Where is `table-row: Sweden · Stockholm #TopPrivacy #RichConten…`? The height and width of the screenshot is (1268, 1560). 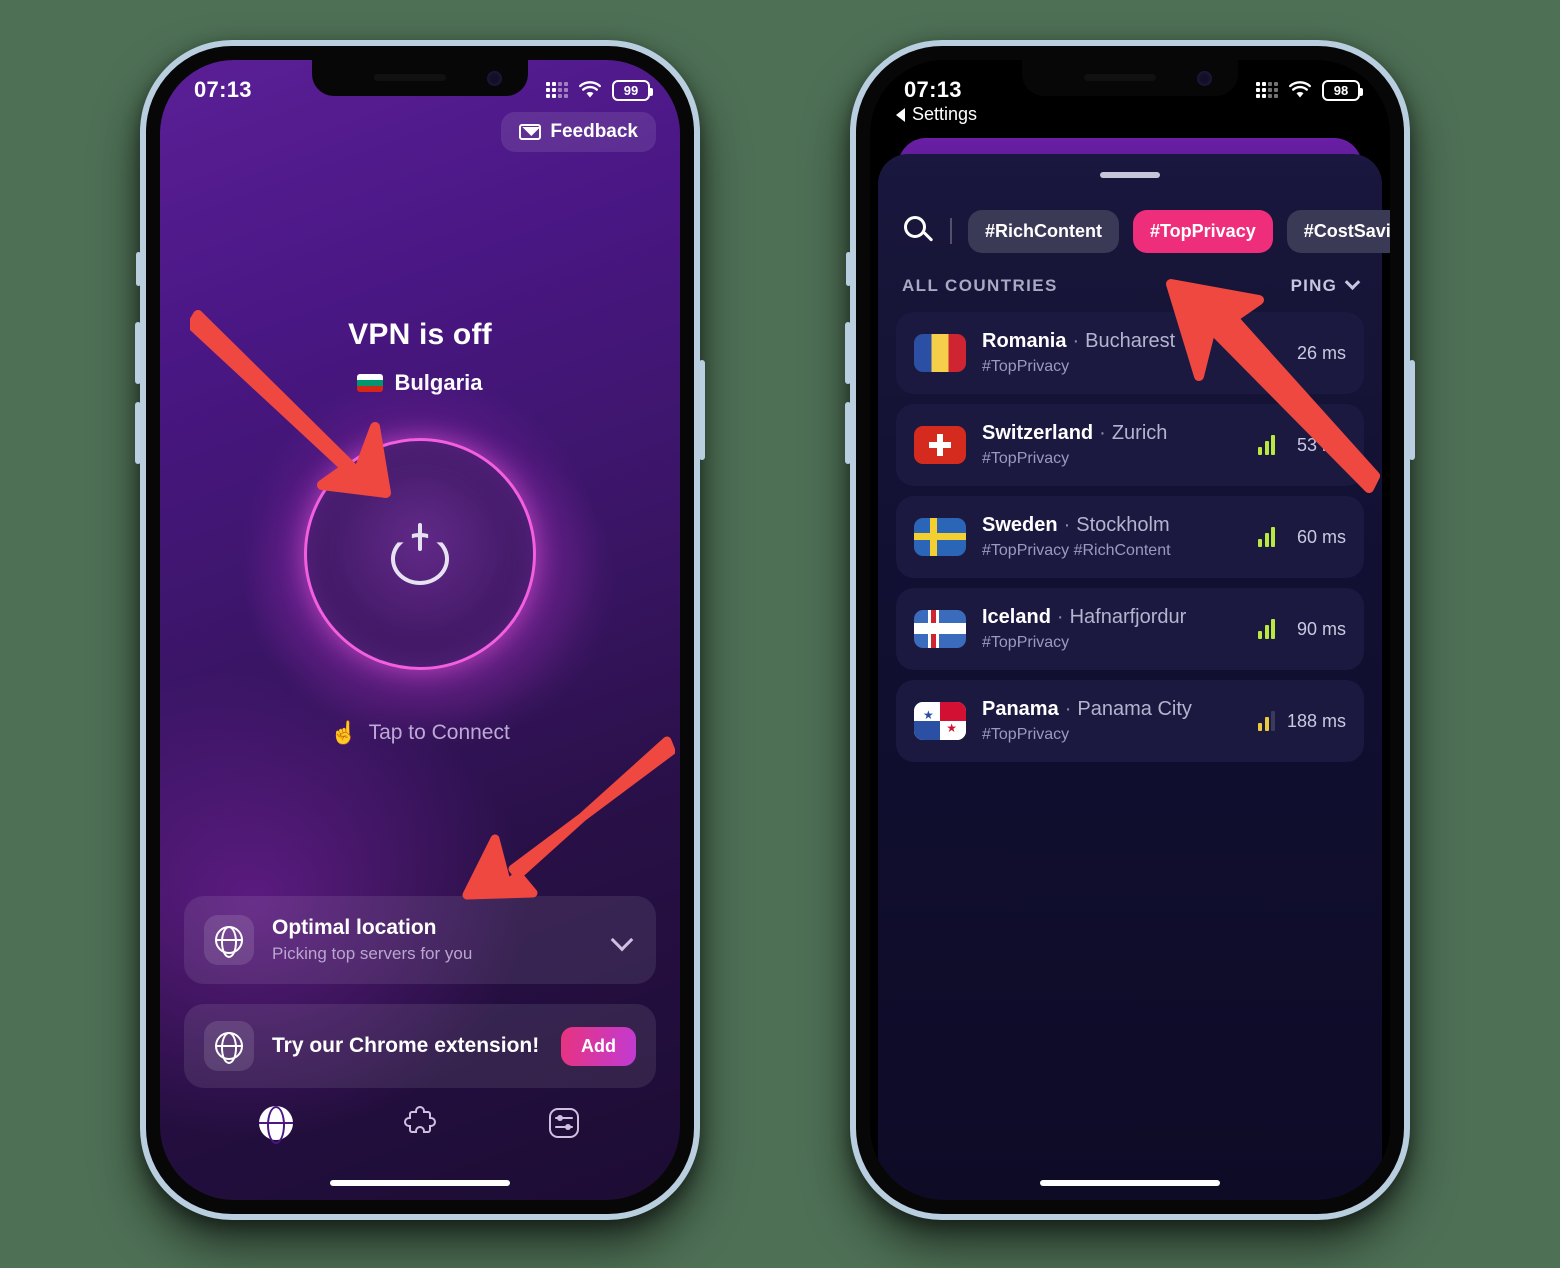 table-row: Sweden · Stockholm #TopPrivacy #RichConten… is located at coordinates (1130, 537).